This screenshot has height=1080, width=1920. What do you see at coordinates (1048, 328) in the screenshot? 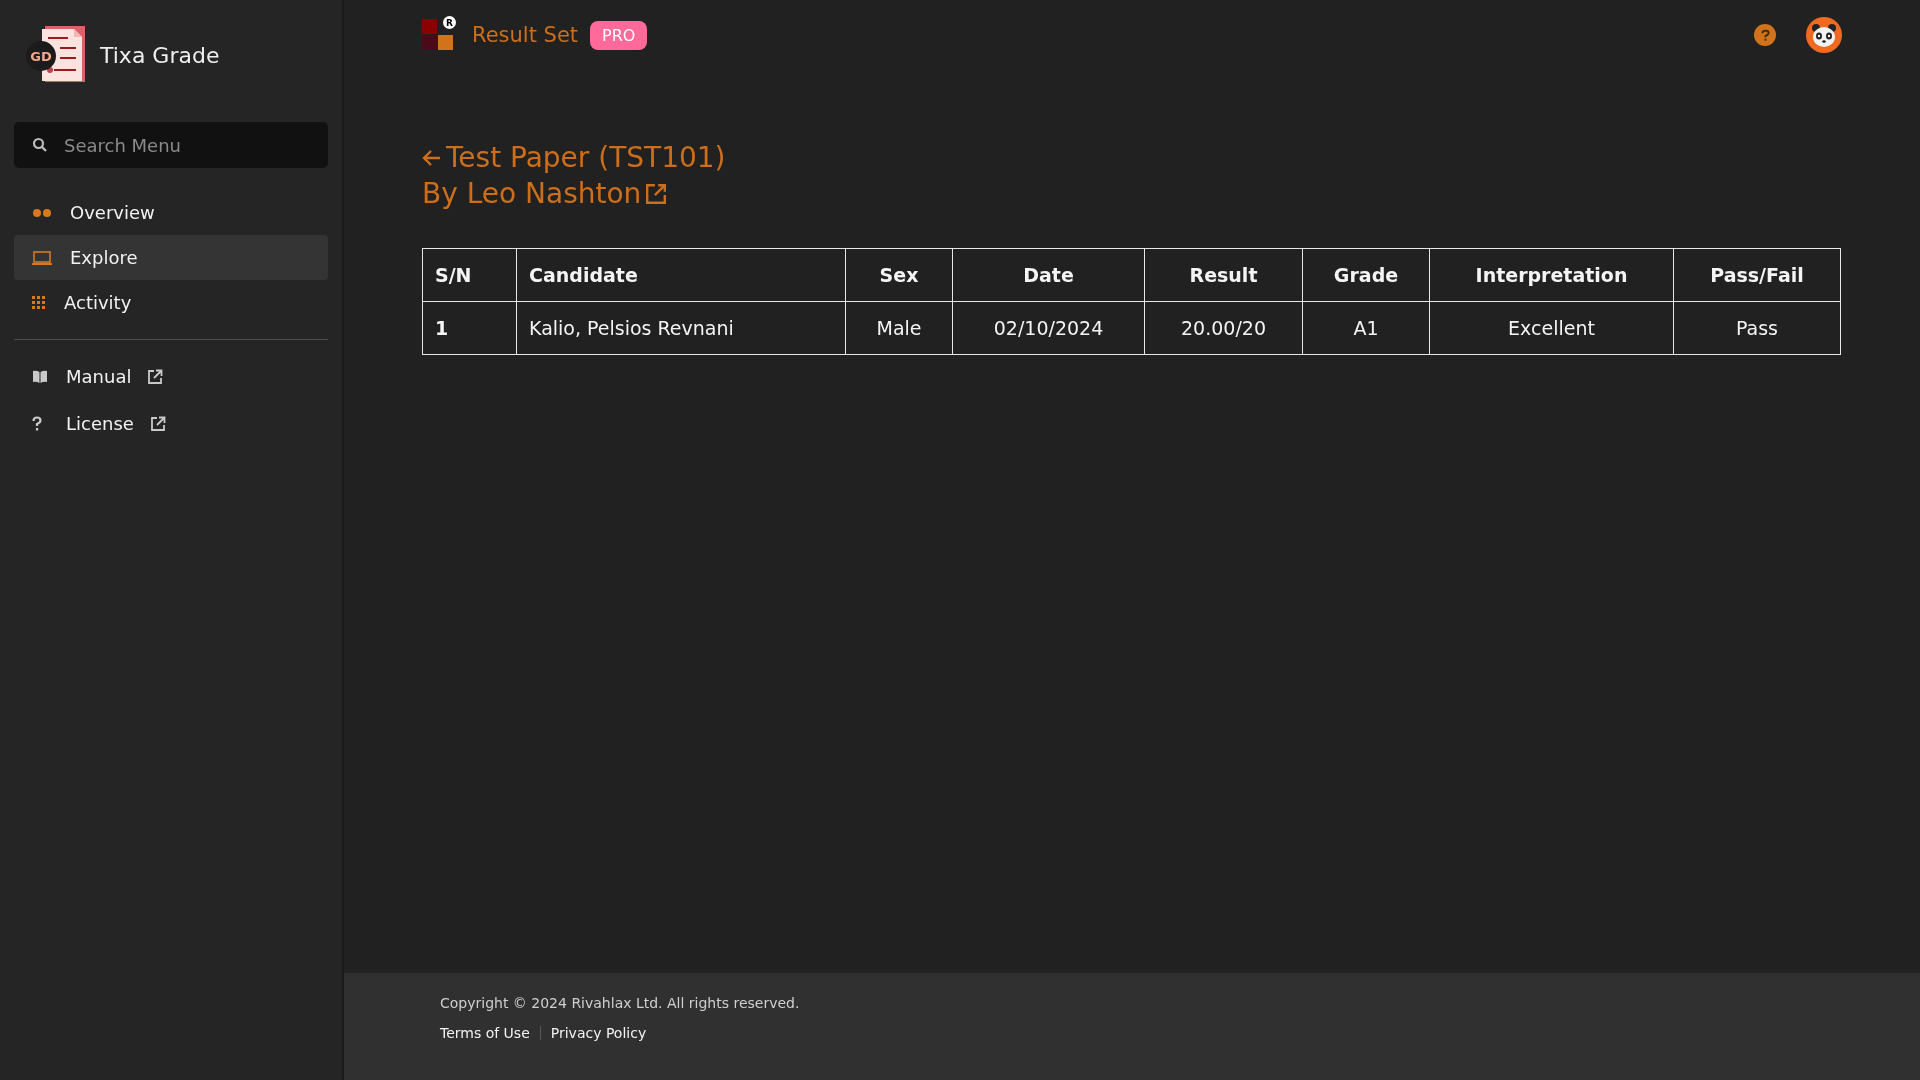
I see `table-cell: 02/10/2024` at bounding box center [1048, 328].